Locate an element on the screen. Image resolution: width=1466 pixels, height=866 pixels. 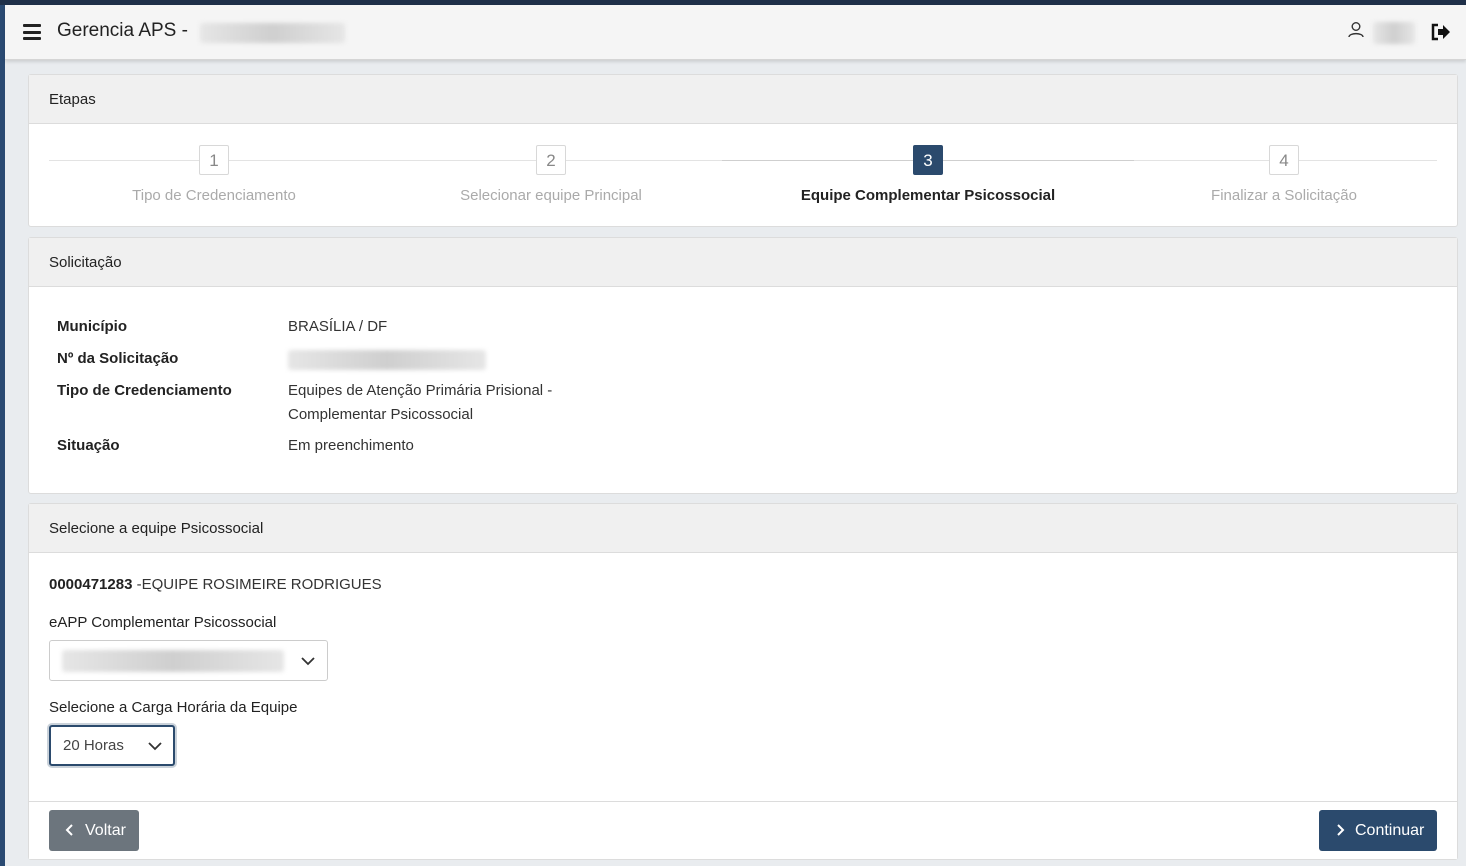
team-info: 0000471283 -EQUIPE ROSIMEIRE RODRIGUES is located at coordinates (215, 584).